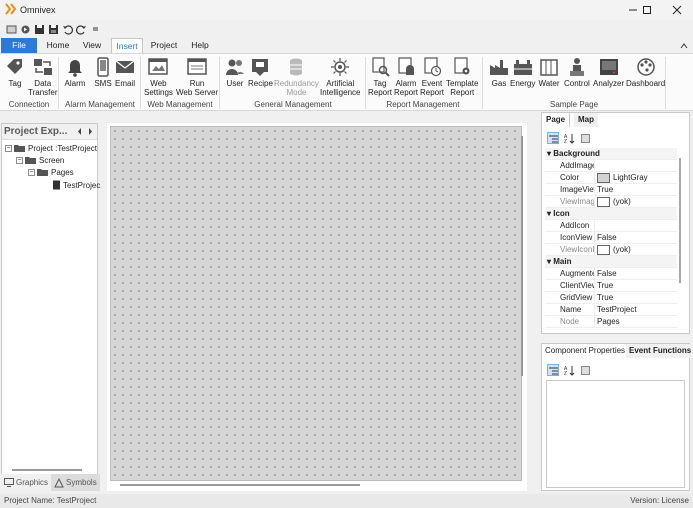 This screenshot has width=693, height=508. I want to click on property-row: ViewIconDeta(yok), so click(611, 250).